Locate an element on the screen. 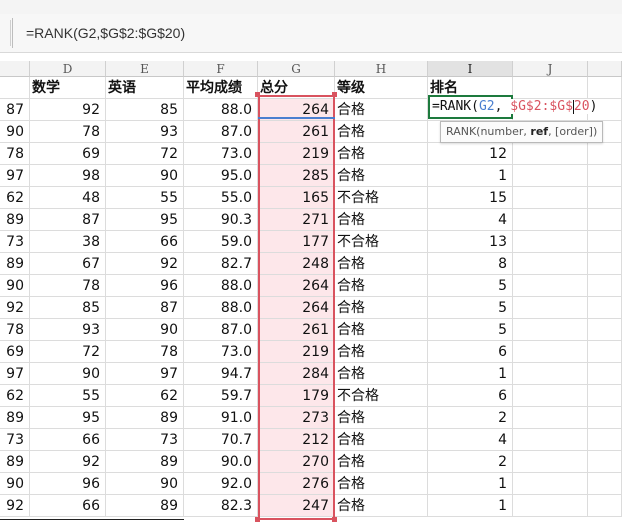 The width and height of the screenshot is (622, 528). cell: 不合格 is located at coordinates (381, 242).